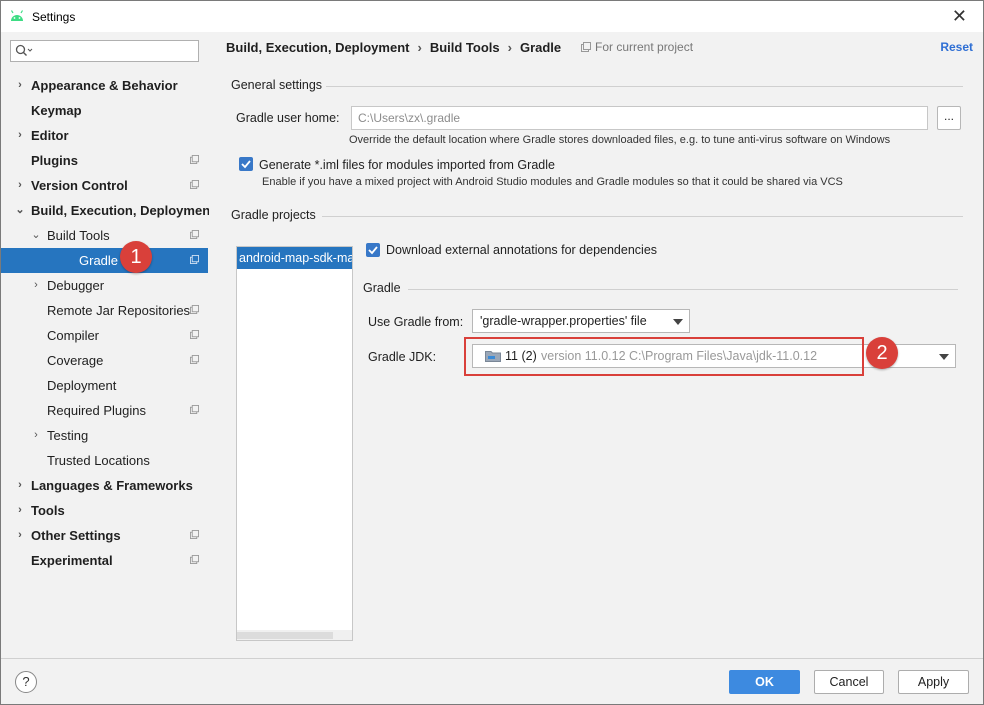 The height and width of the screenshot is (705, 984). Describe the element at coordinates (73, 335) in the screenshot. I see `sidebar-item-label: Compiler` at that location.